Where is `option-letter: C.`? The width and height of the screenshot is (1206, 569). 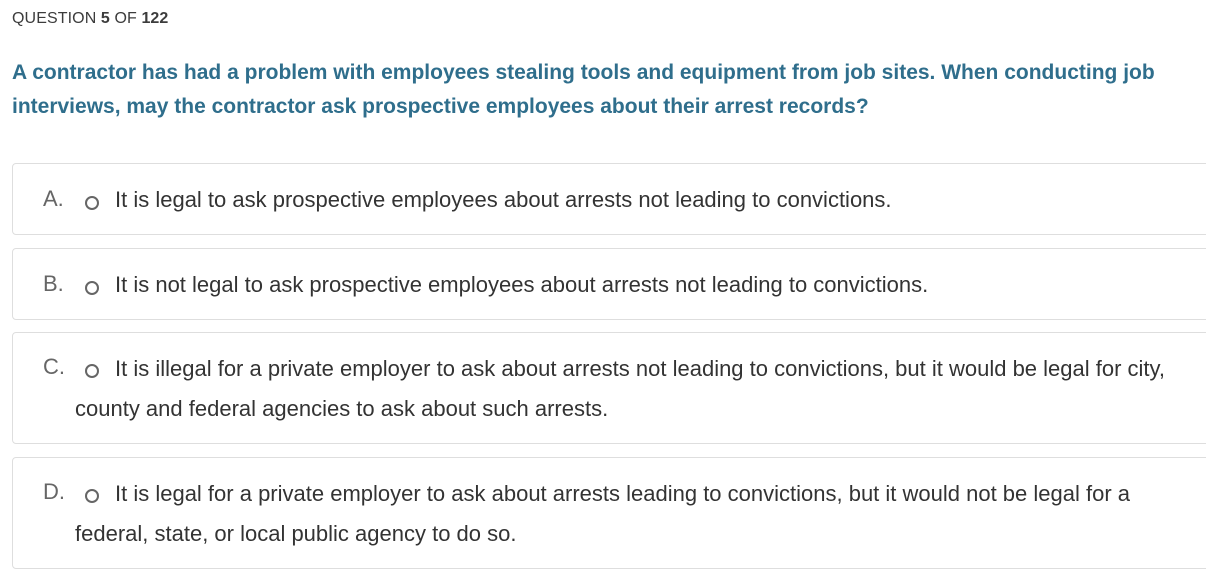 option-letter: C. is located at coordinates (54, 366).